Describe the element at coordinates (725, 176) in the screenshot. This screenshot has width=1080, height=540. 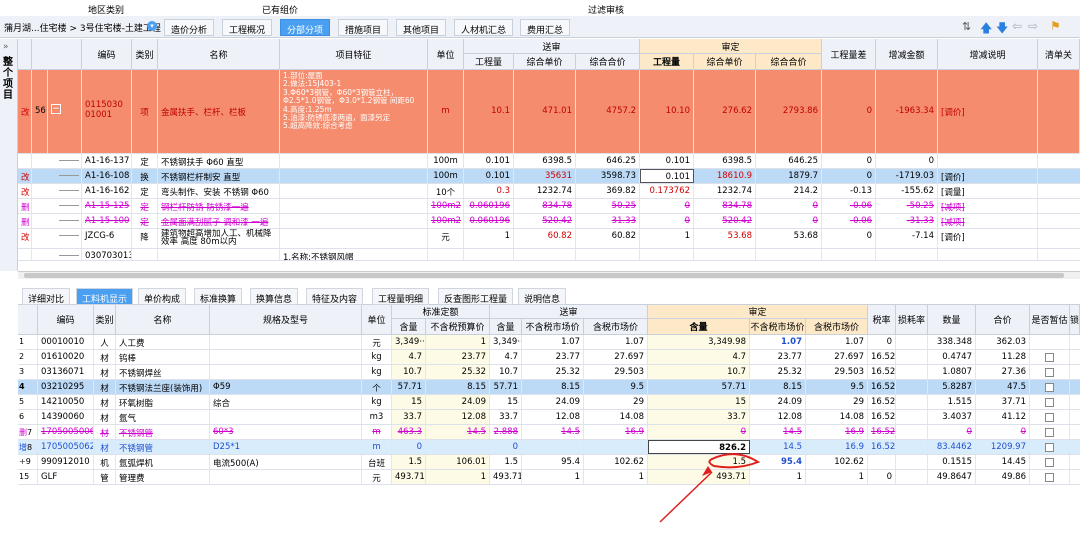
I see `audit-price: 18610.9` at that location.